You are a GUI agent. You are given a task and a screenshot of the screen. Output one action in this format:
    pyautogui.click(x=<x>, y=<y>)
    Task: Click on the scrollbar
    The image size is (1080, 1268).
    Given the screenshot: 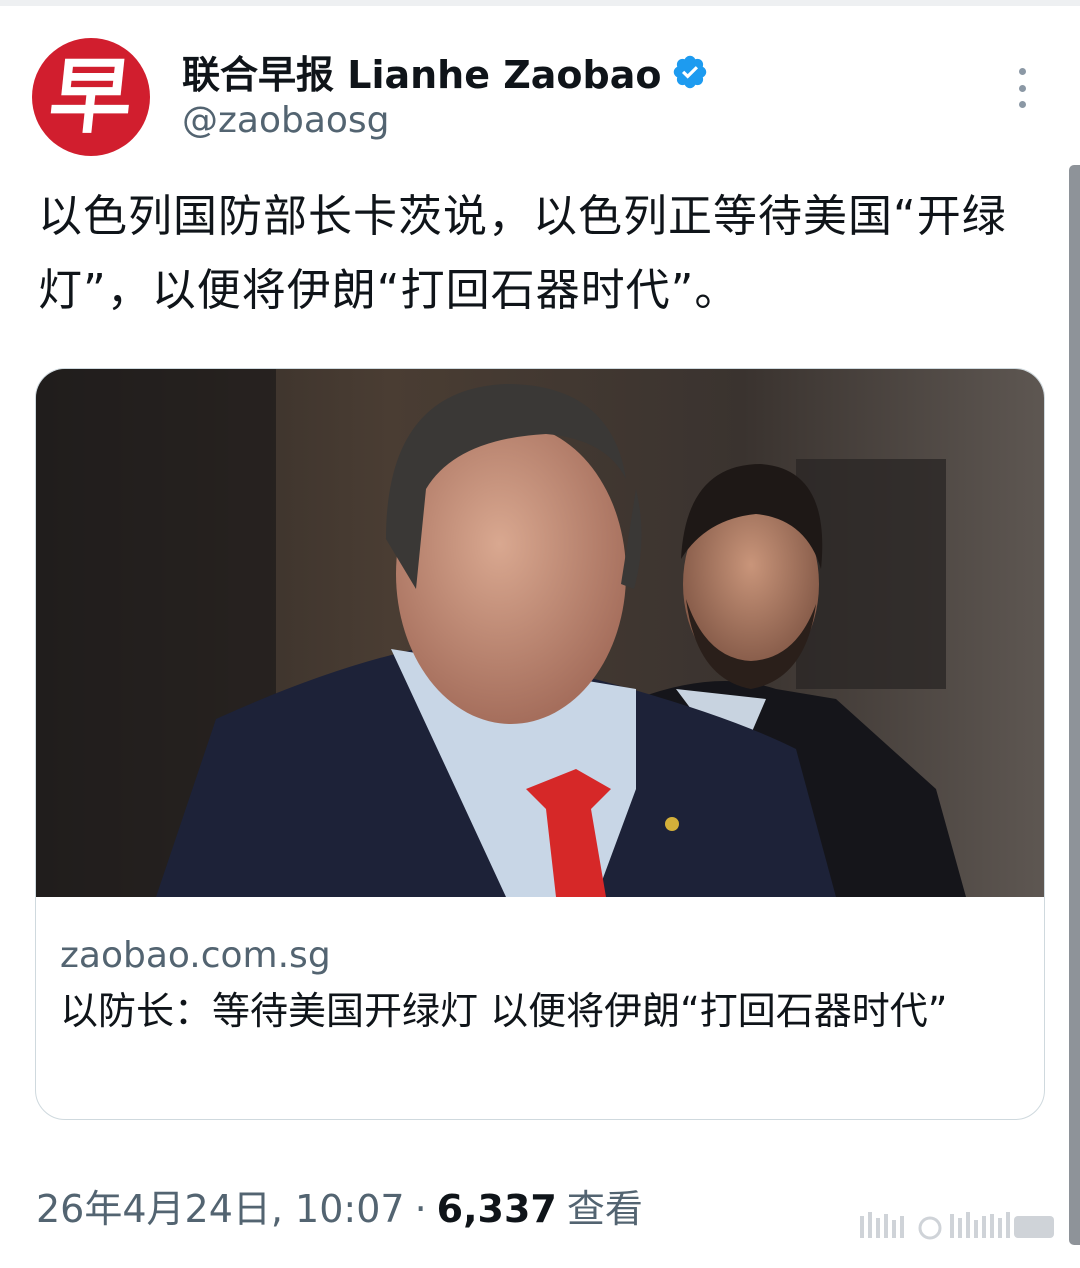 What is the action you would take?
    pyautogui.click(x=1074, y=705)
    